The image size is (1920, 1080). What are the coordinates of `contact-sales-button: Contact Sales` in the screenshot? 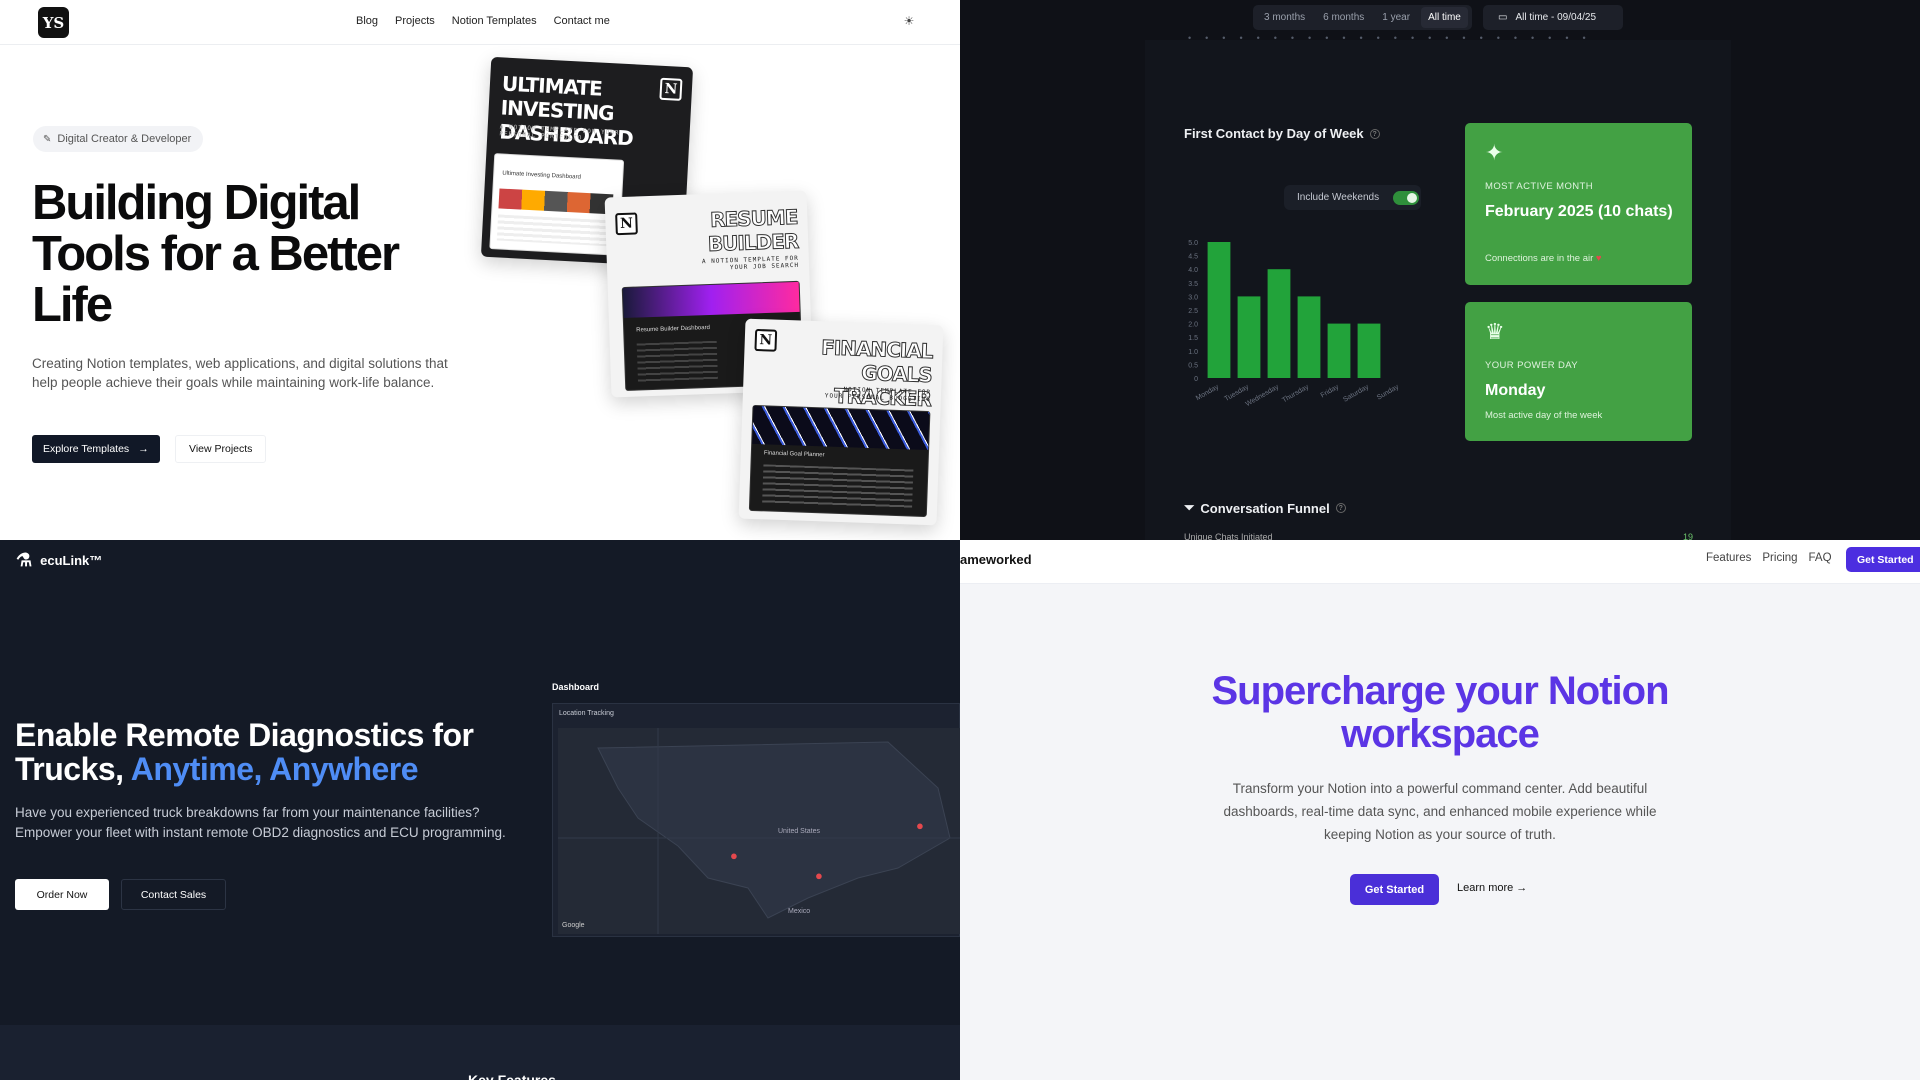 It's located at (173, 894).